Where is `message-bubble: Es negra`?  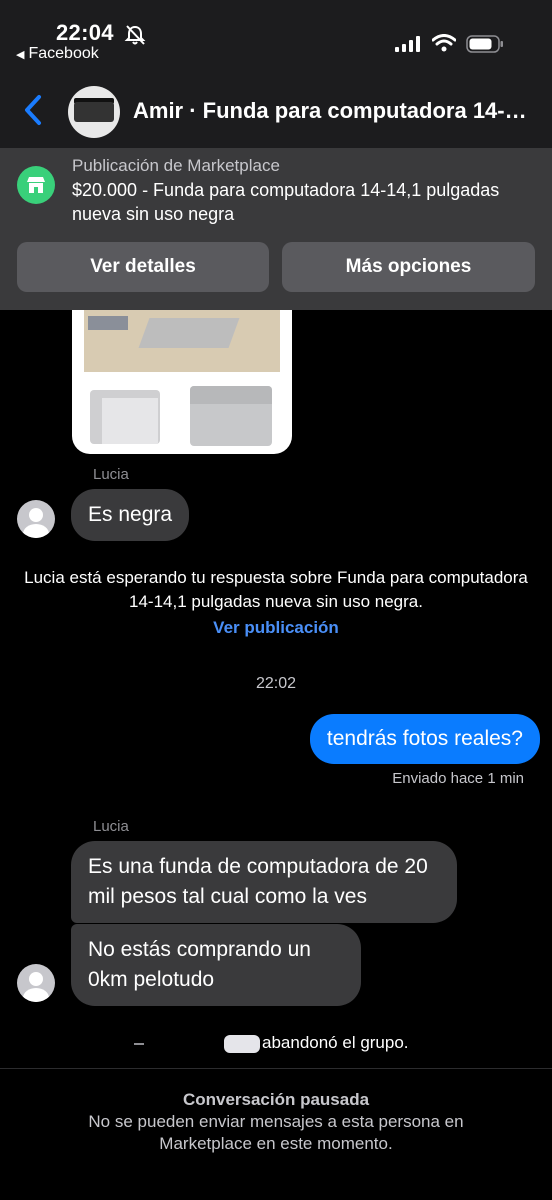
message-bubble: Es negra is located at coordinates (130, 515).